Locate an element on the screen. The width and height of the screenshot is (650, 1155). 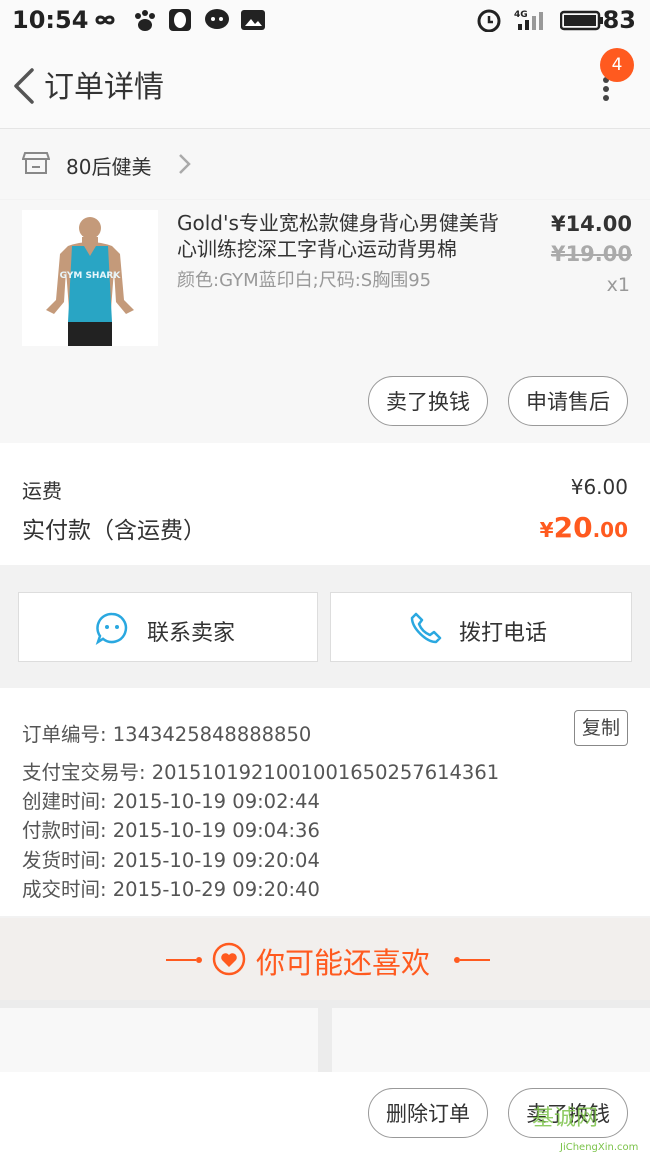
shipping-value: ¥6.00 is located at coordinates (599, 487).